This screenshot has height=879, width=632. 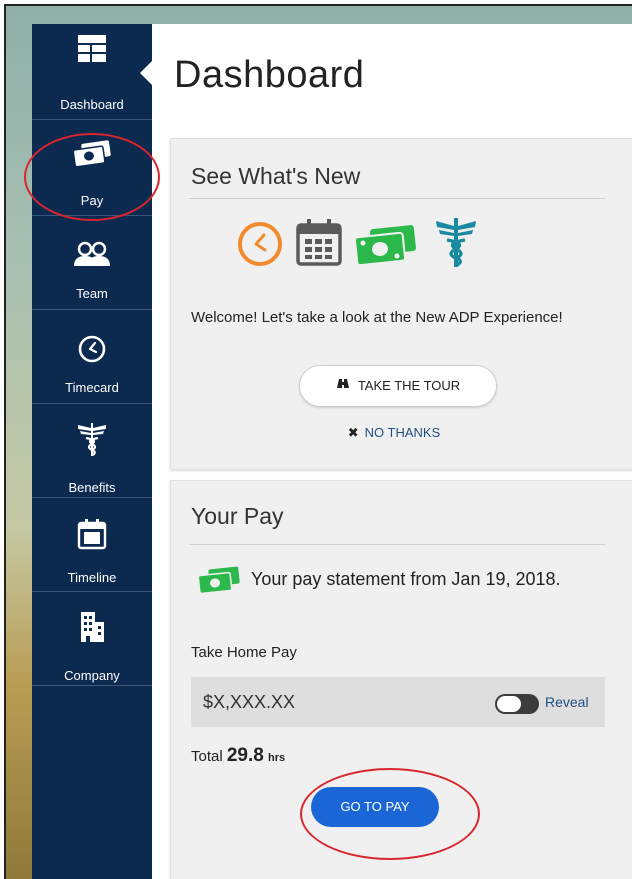 I want to click on card-title: See What's New, so click(x=276, y=176).